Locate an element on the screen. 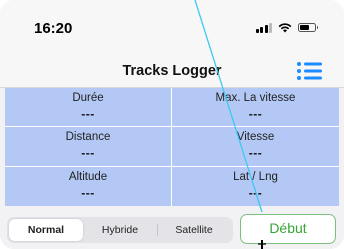  battery-icon is located at coordinates (308, 27).